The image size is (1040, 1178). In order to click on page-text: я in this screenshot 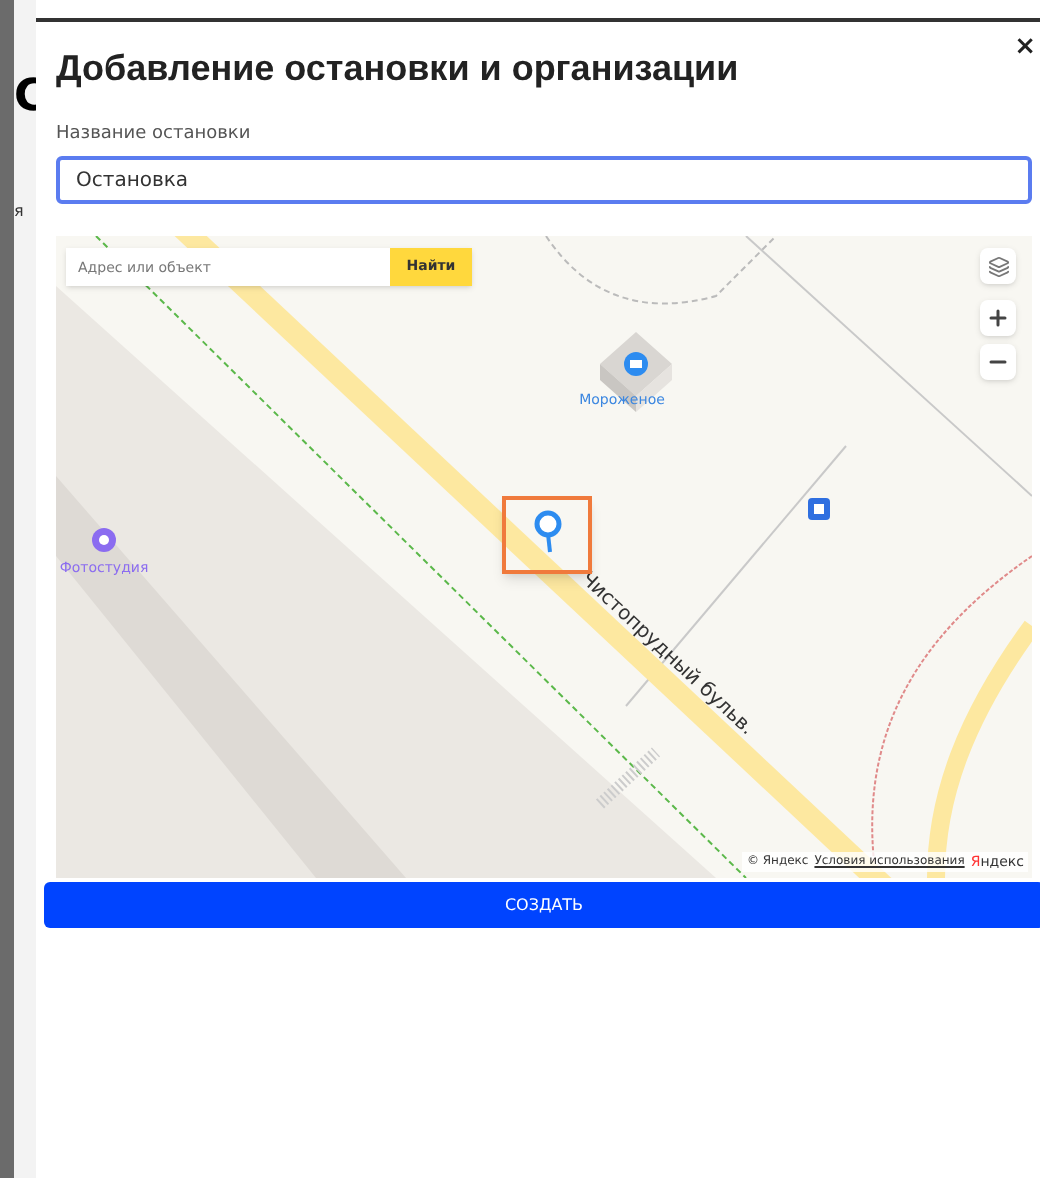, I will do `click(20, 212)`.